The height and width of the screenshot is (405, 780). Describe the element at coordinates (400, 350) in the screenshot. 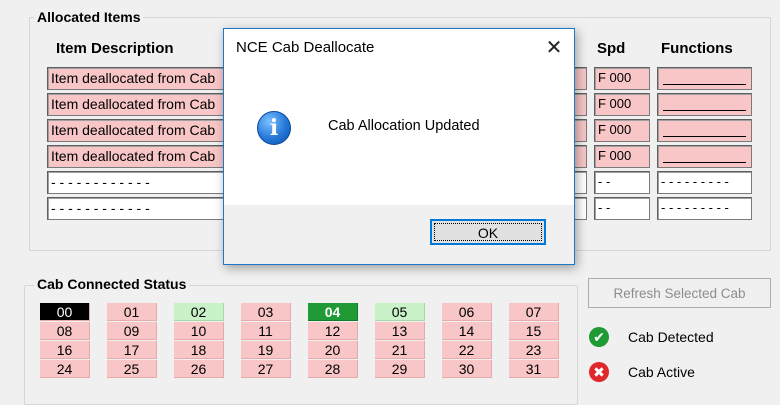

I see `cab-cell-21: 21` at that location.